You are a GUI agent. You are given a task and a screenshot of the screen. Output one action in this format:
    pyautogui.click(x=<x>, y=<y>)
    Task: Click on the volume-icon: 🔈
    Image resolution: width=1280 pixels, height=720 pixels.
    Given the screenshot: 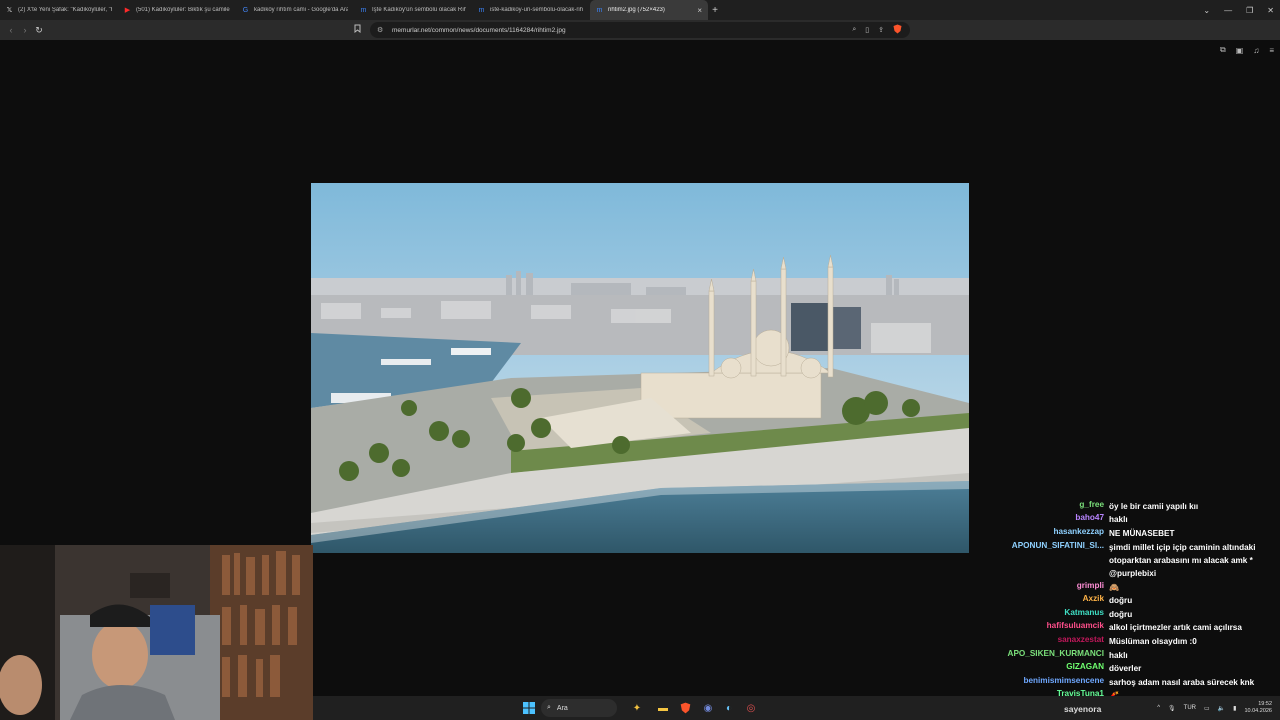 What is the action you would take?
    pyautogui.click(x=1221, y=708)
    